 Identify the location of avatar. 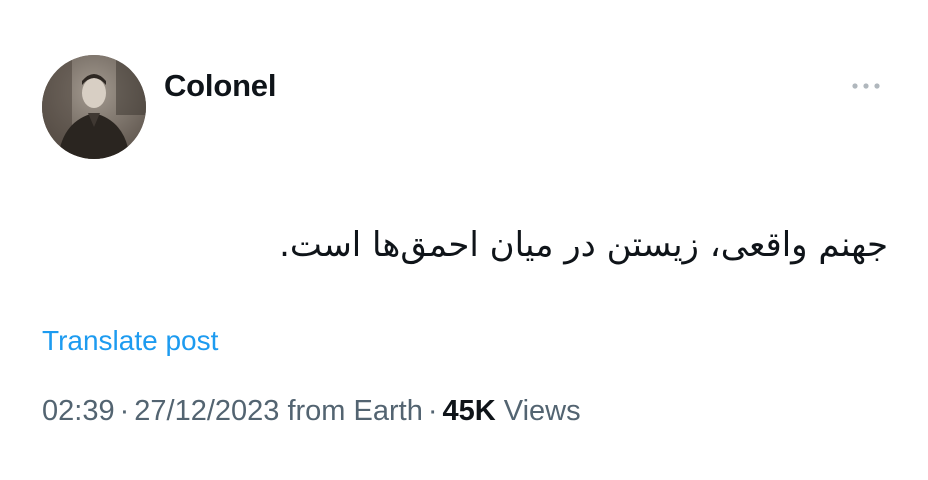
(94, 107).